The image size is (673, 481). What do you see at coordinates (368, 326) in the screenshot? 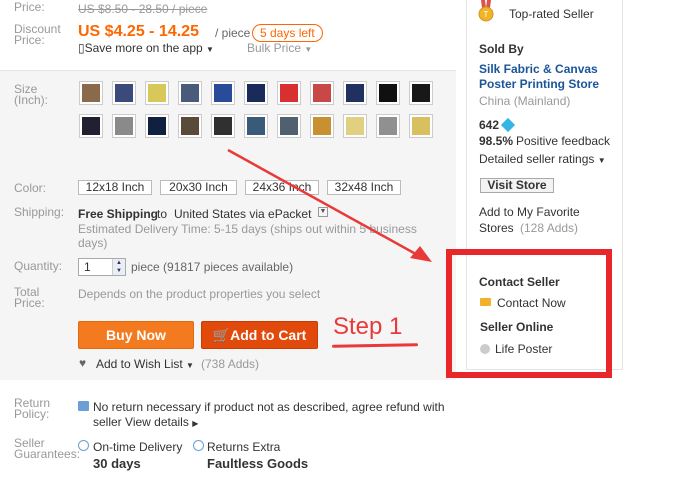
I see `step-annotation: Step 1` at bounding box center [368, 326].